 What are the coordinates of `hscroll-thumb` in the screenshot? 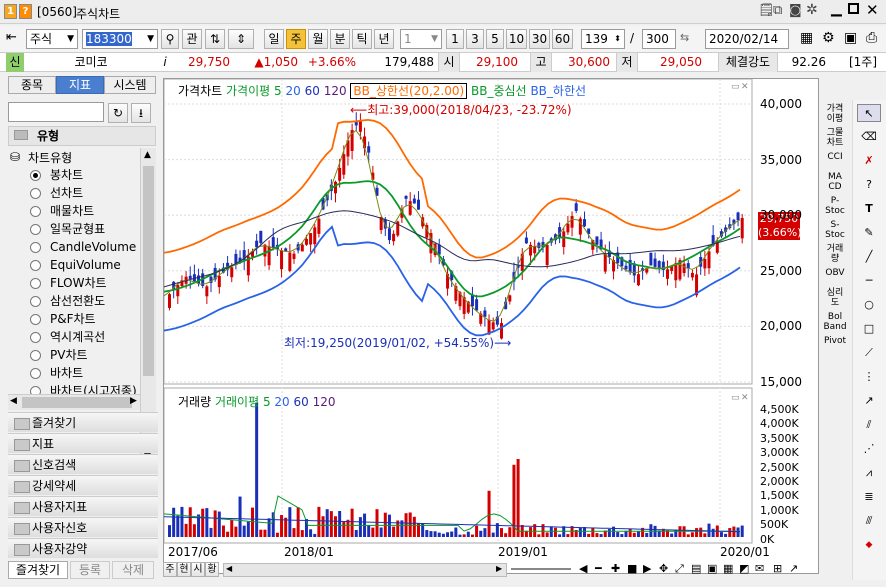 It's located at (77, 402).